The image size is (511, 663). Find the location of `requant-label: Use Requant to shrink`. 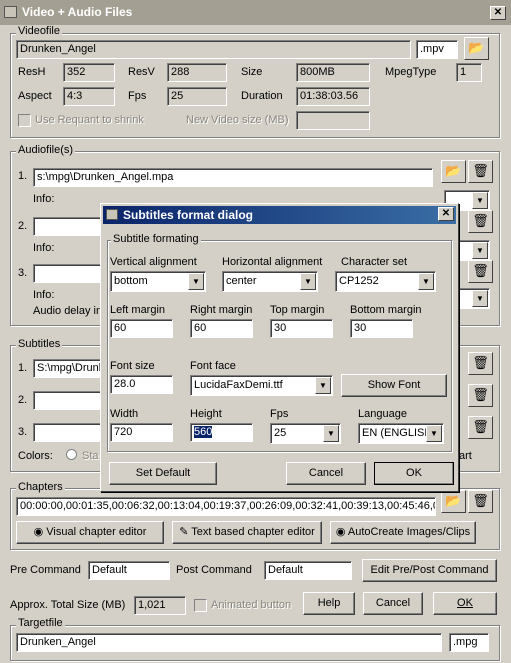

requant-label: Use Requant to shrink is located at coordinates (89, 120).